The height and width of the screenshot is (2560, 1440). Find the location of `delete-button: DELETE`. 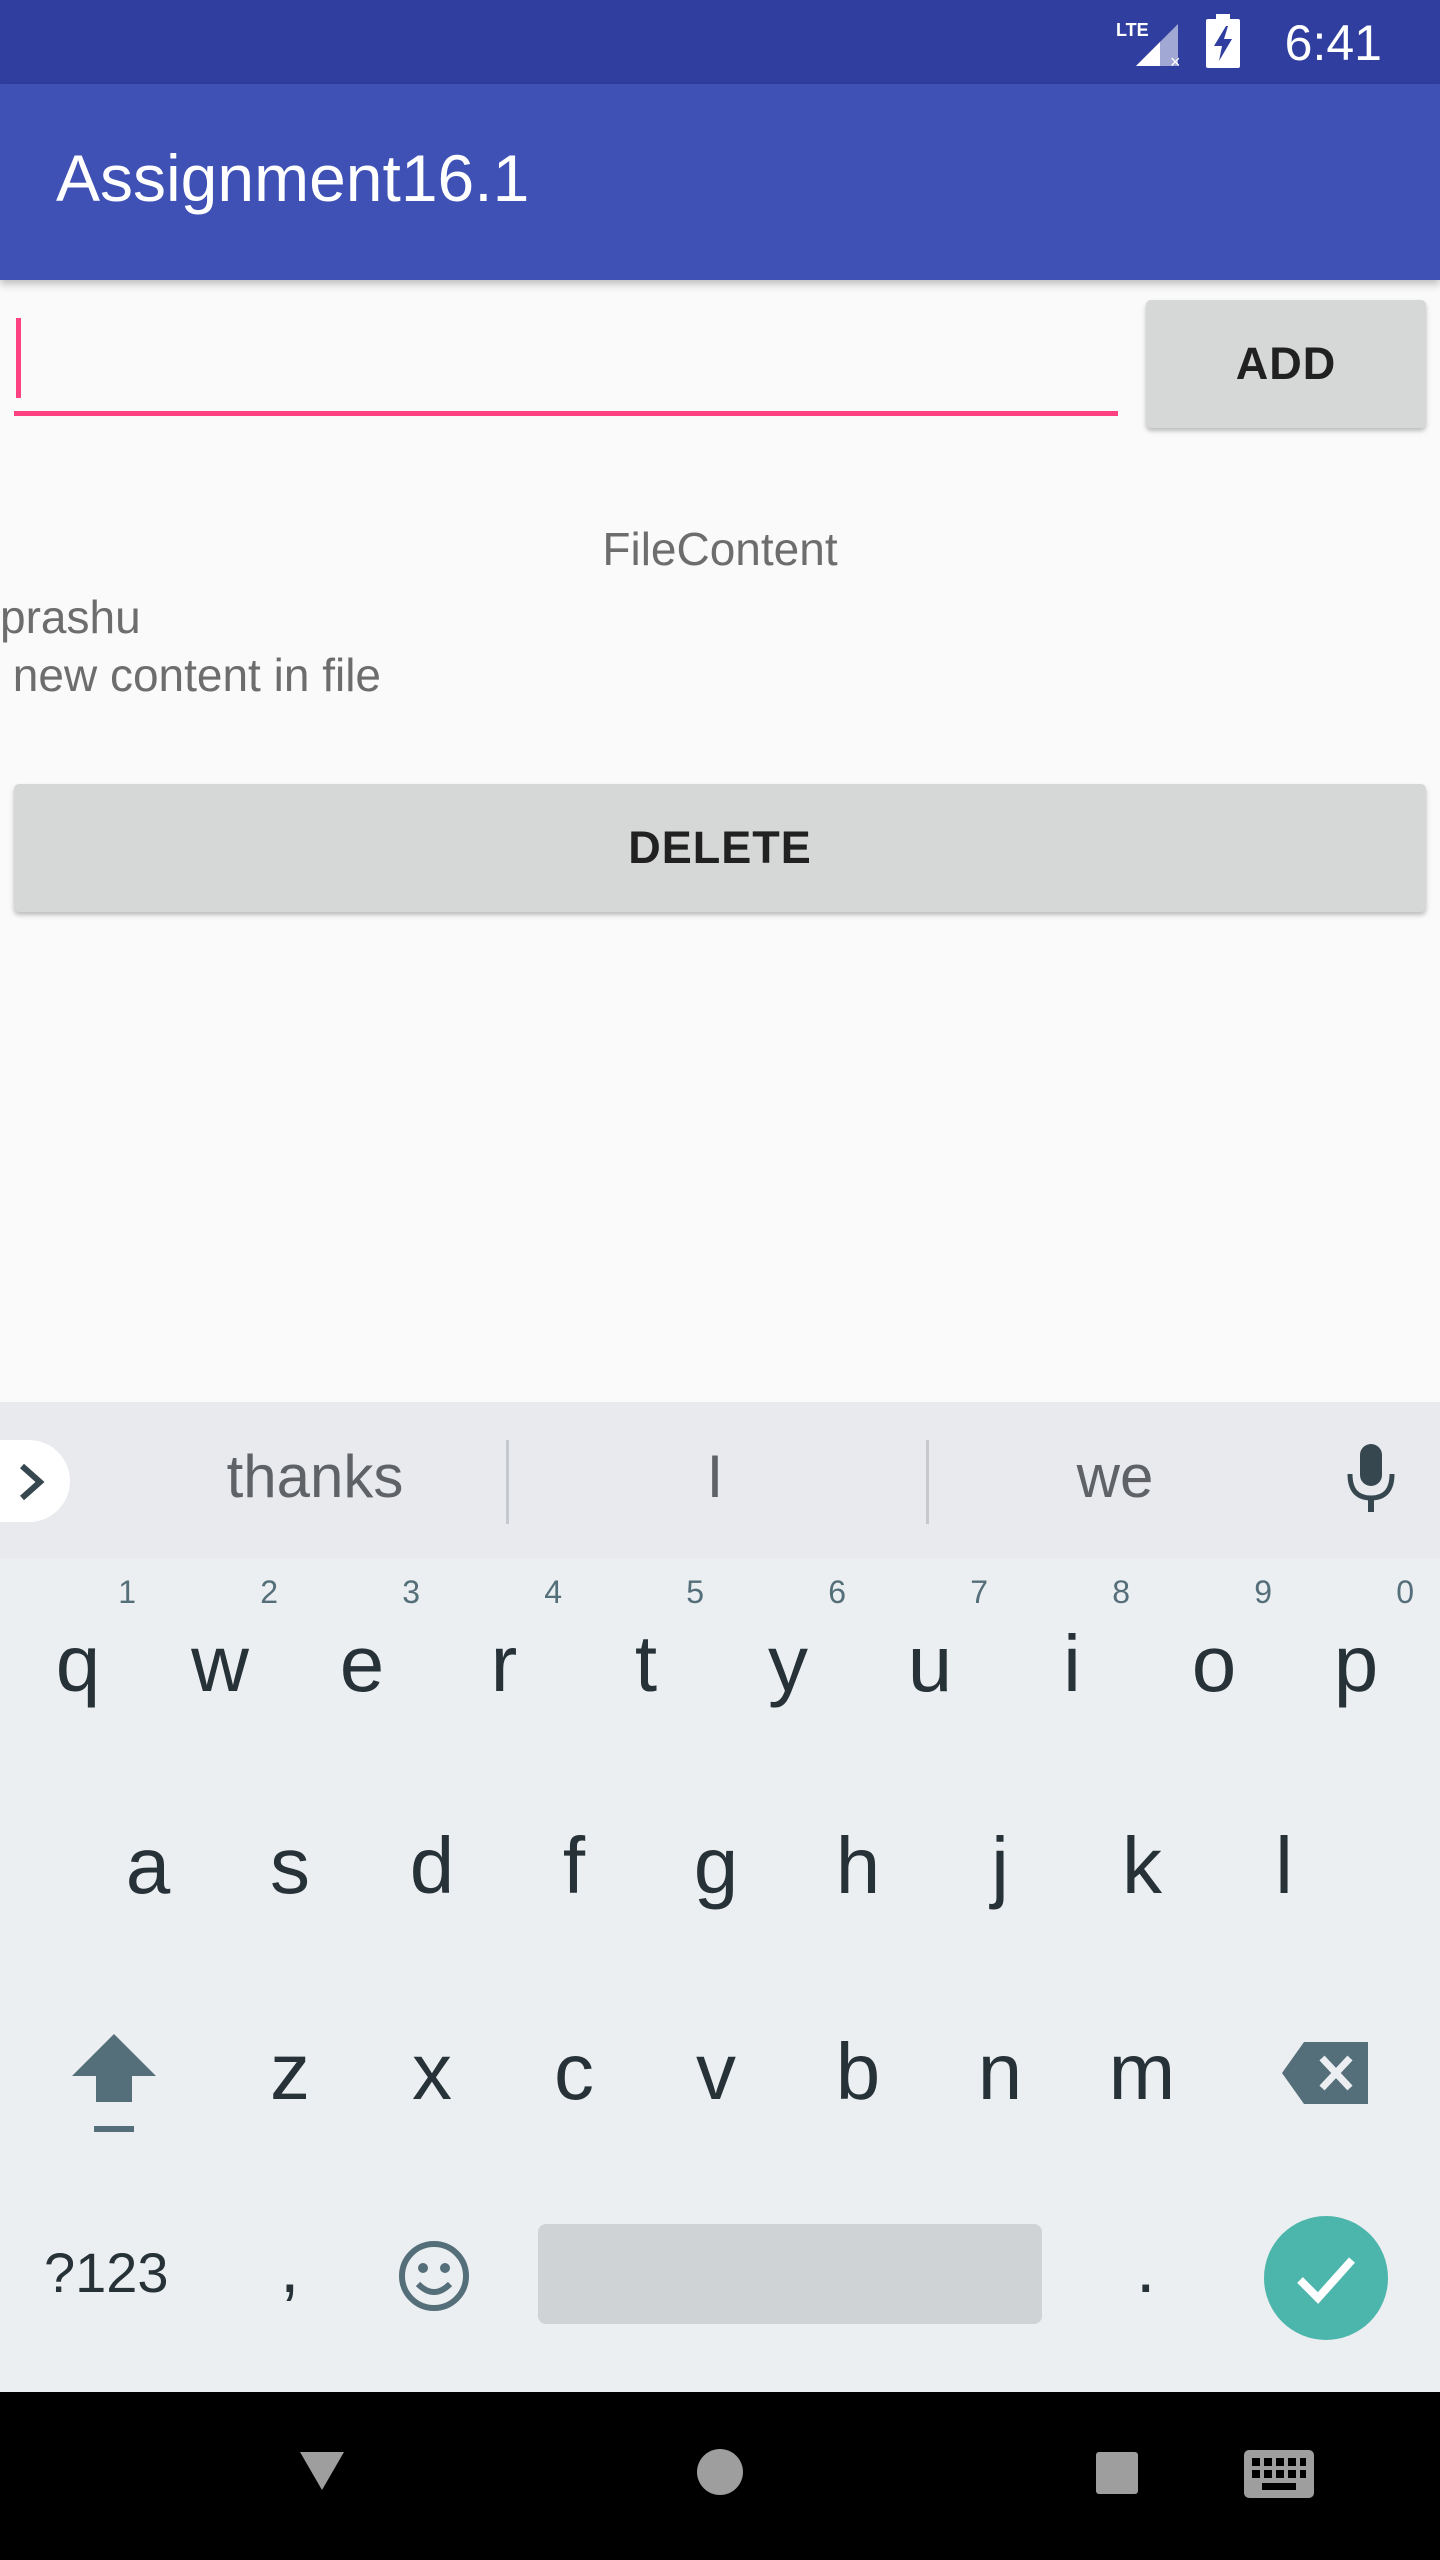

delete-button: DELETE is located at coordinates (720, 848).